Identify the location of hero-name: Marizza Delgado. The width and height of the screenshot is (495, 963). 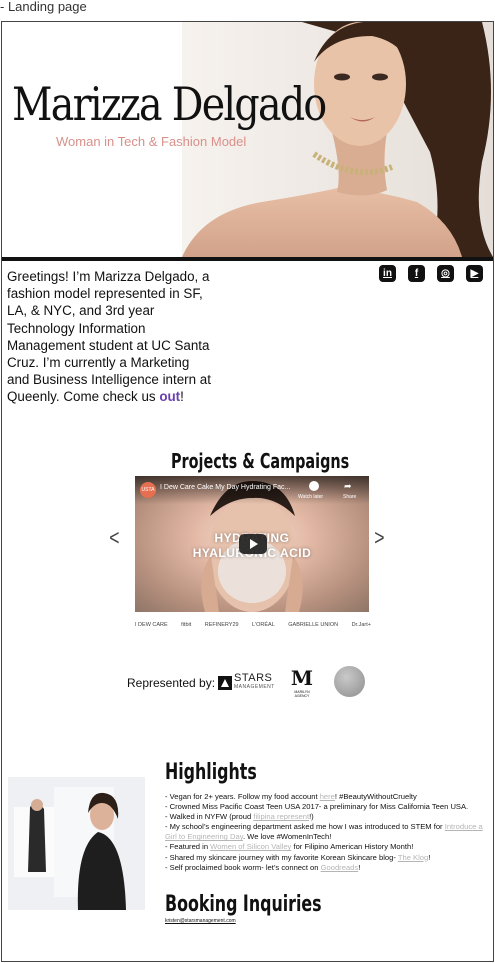
(169, 104).